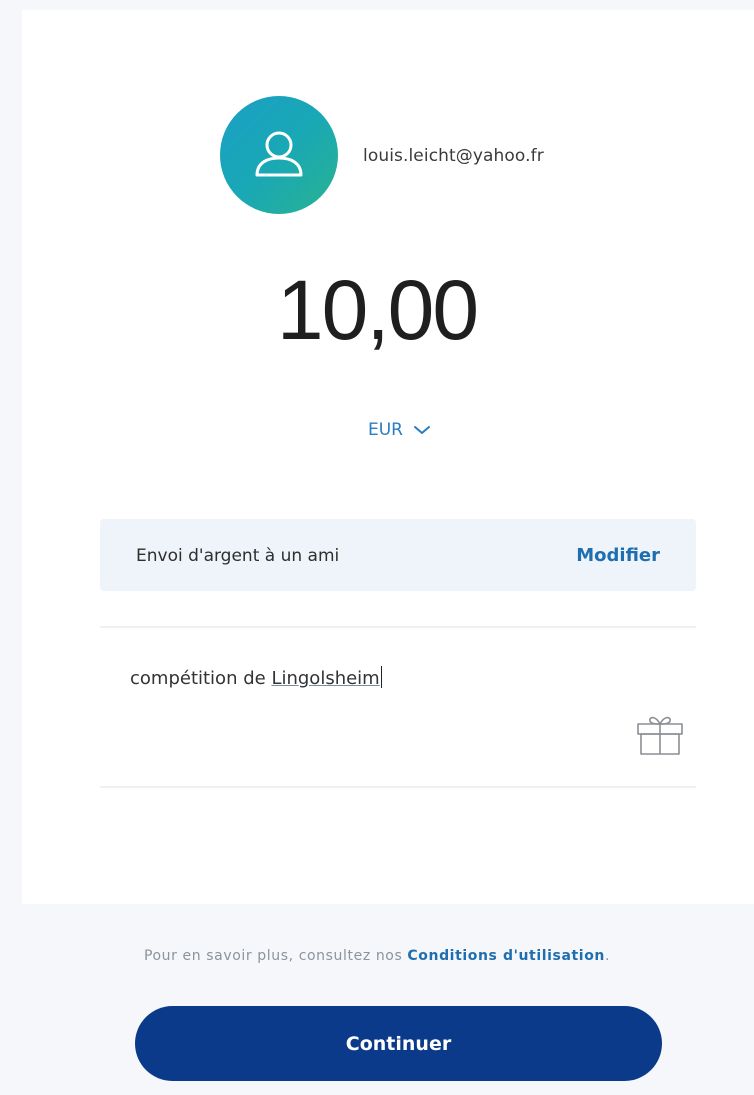  I want to click on continue-button: Continuer, so click(398, 1043).